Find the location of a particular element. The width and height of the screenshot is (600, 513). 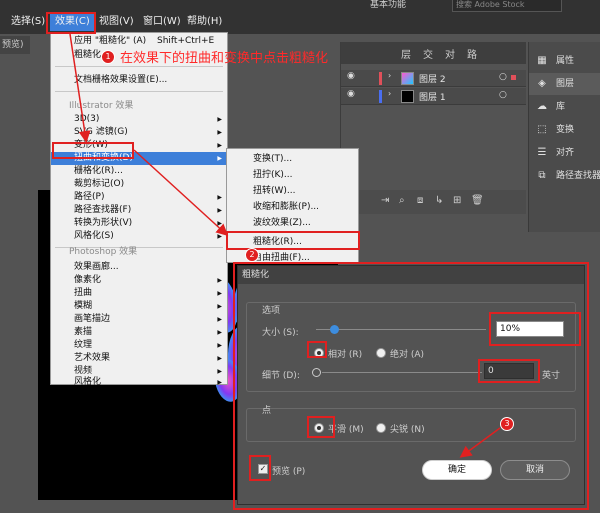

instruction-note: 在效果下的扭曲和变换中点击粗糙化 is located at coordinates (224, 58).